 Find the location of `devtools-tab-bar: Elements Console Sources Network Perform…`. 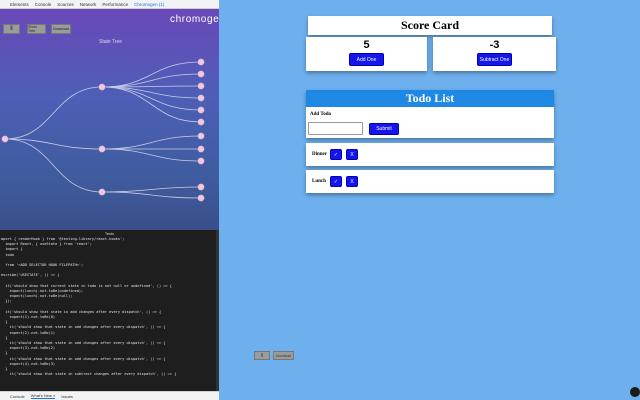

devtools-tab-bar: Elements Console Sources Network Perform… is located at coordinates (109, 4).